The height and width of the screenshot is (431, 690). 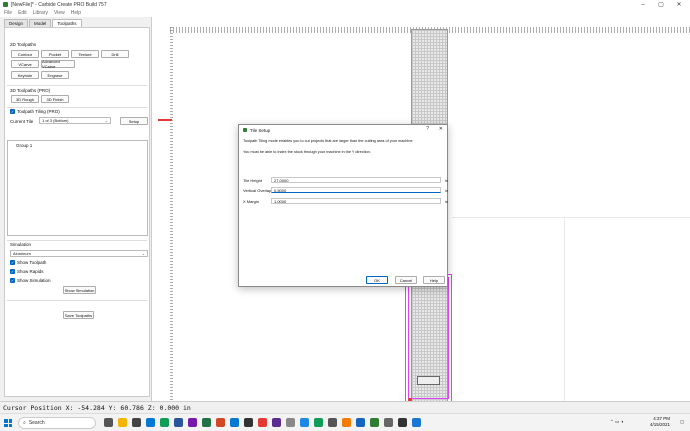 What do you see at coordinates (55, 75) in the screenshot?
I see `engrave-button: Engrave` at bounding box center [55, 75].